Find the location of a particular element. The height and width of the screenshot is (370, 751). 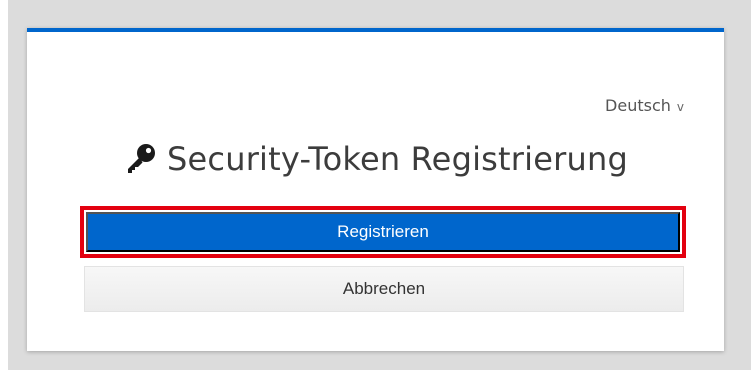

cancel-button: Abbrechen is located at coordinates (384, 289).